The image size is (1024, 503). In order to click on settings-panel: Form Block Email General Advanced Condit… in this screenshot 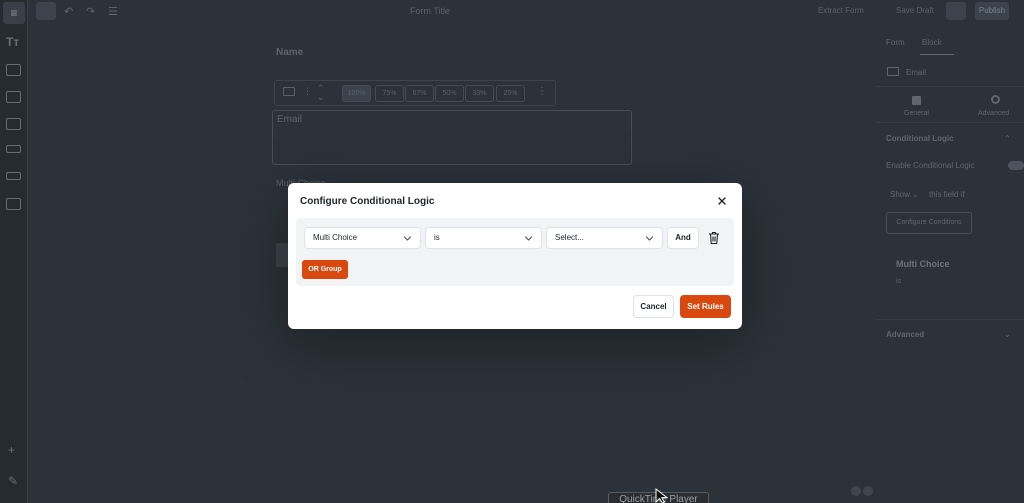, I will do `click(950, 263)`.